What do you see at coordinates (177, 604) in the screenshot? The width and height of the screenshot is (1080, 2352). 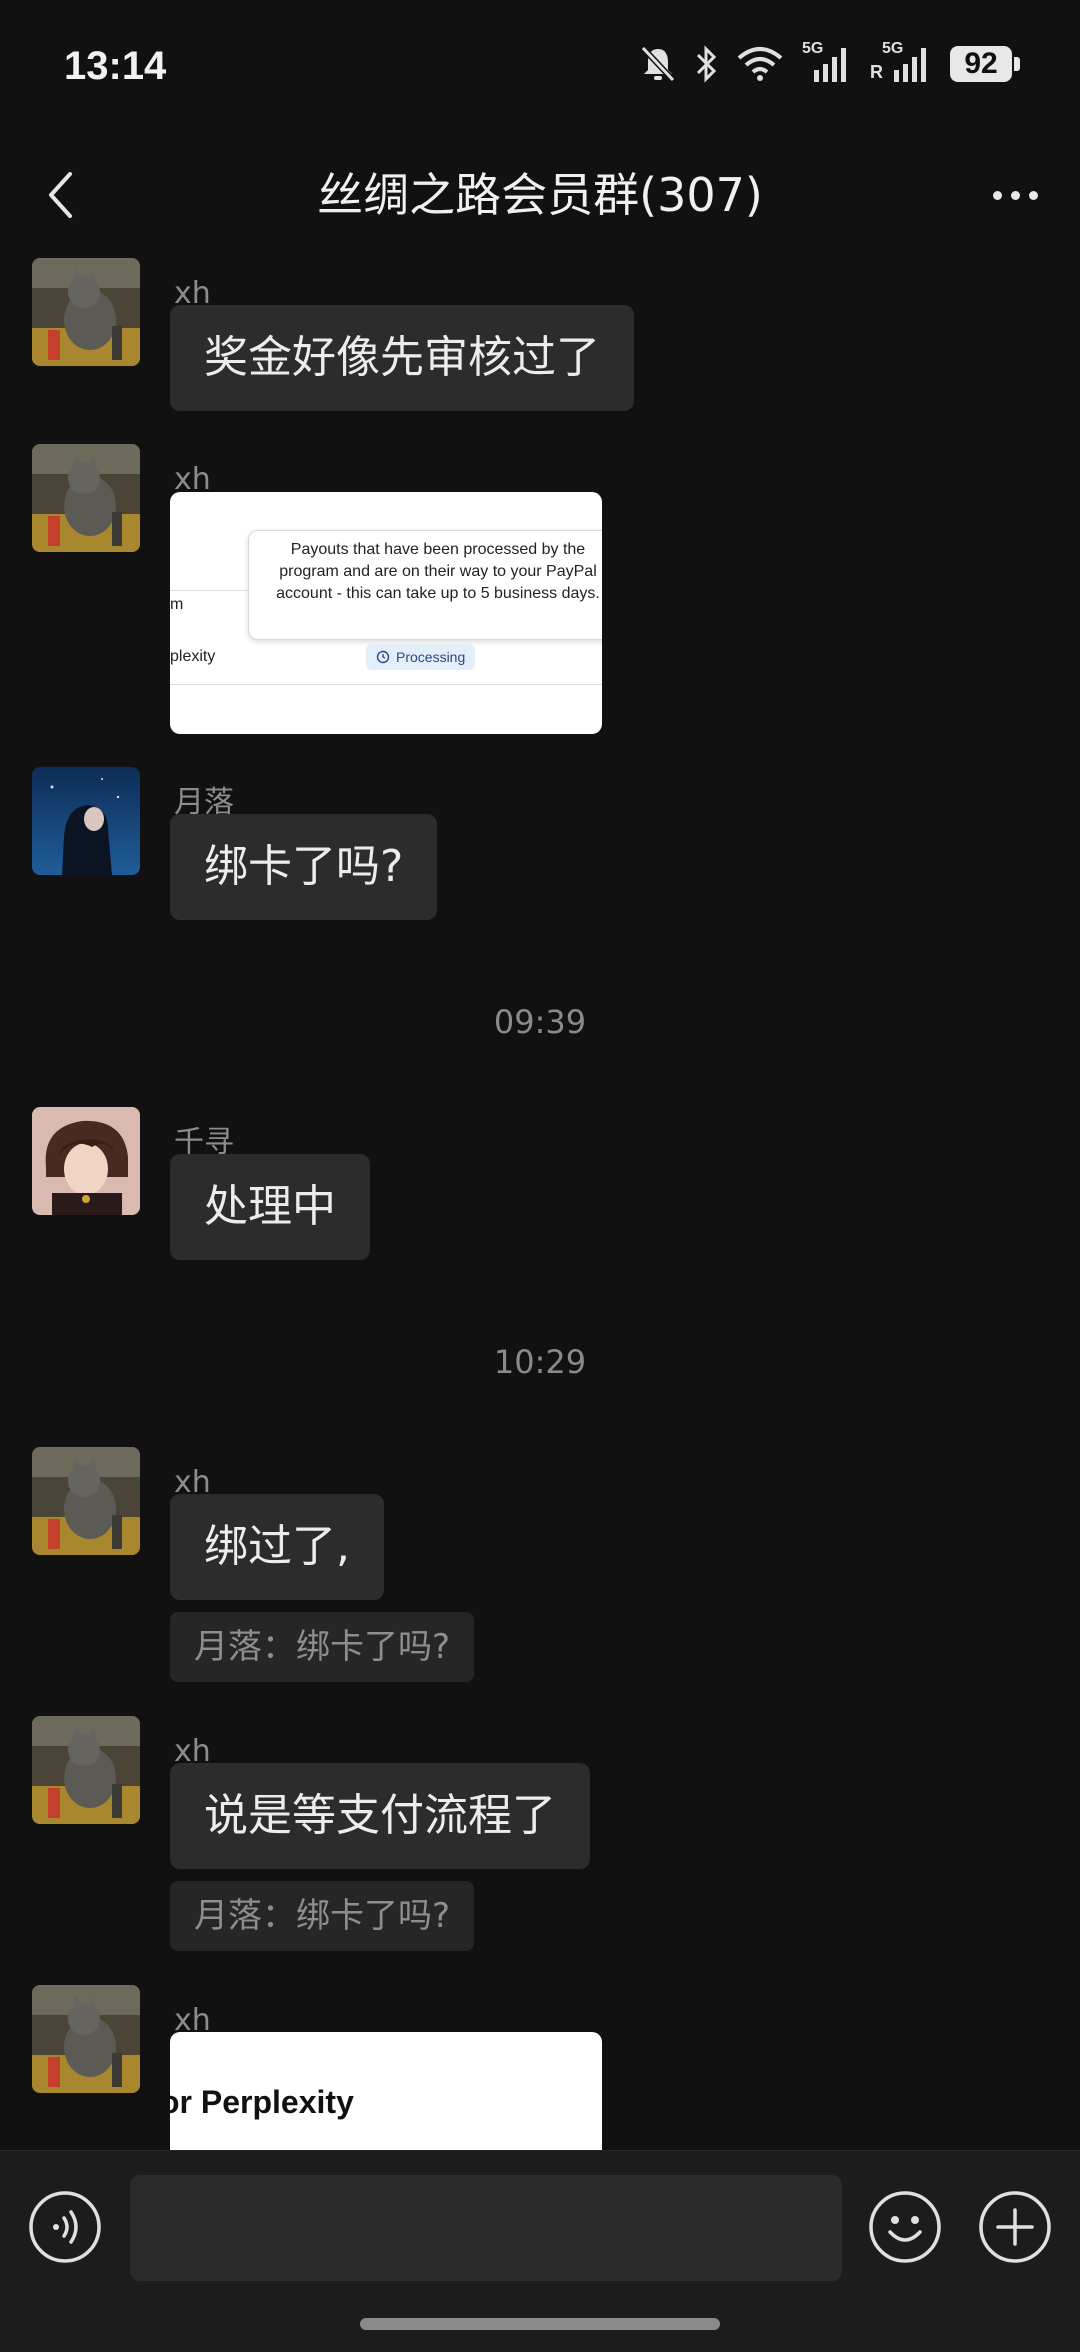 I see `image-fragment-text: m` at bounding box center [177, 604].